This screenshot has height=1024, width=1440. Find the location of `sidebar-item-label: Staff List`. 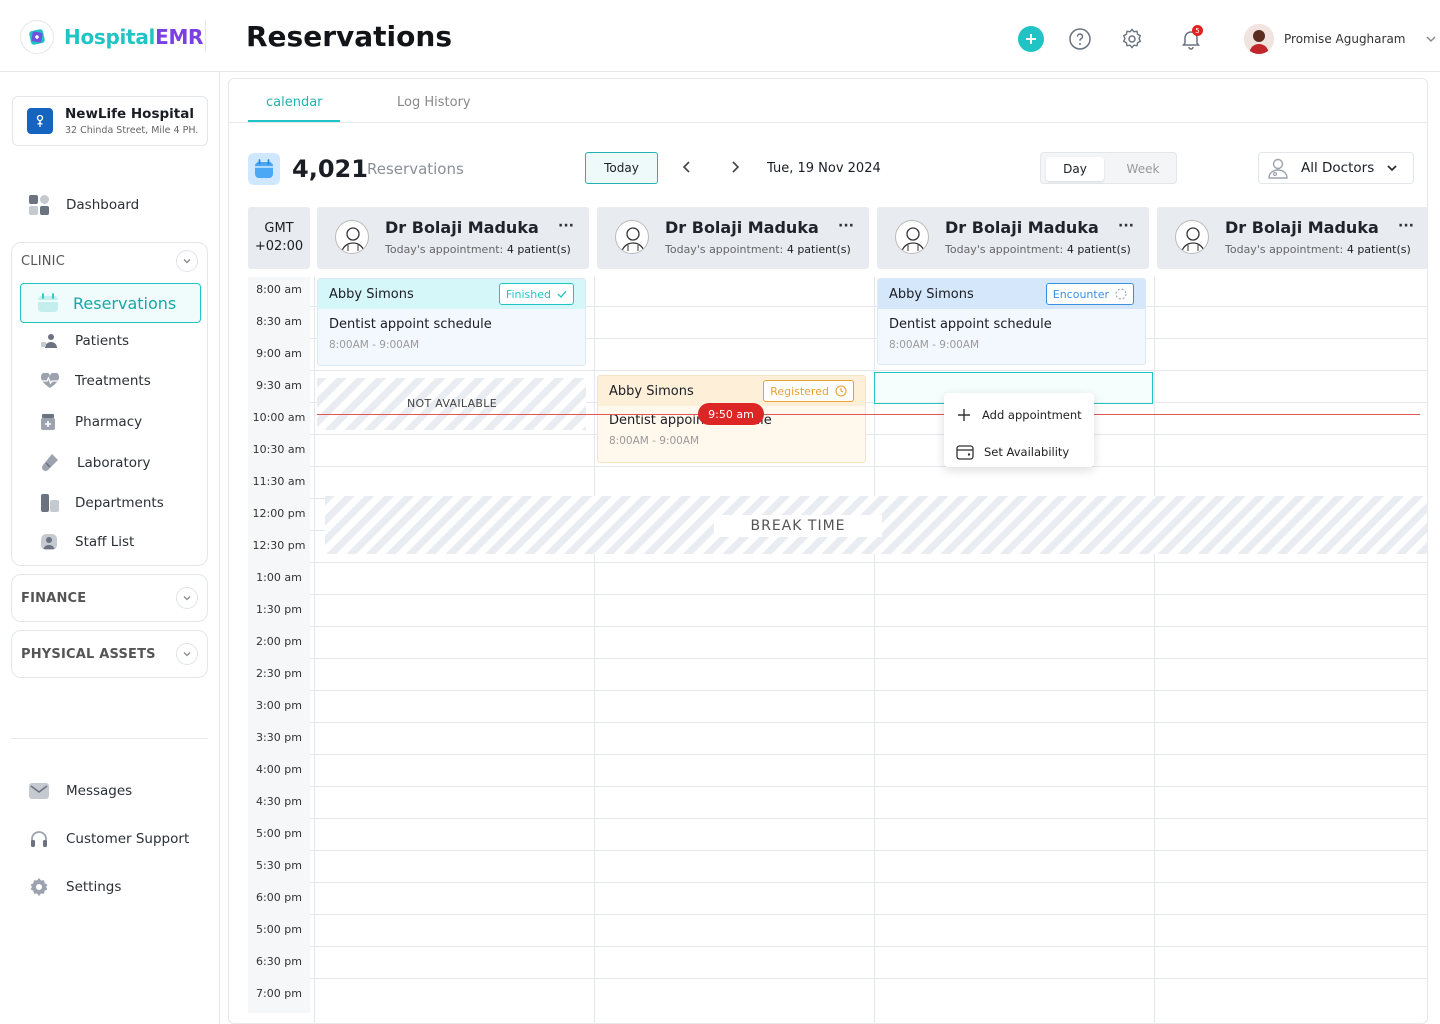

sidebar-item-label: Staff List is located at coordinates (105, 542).